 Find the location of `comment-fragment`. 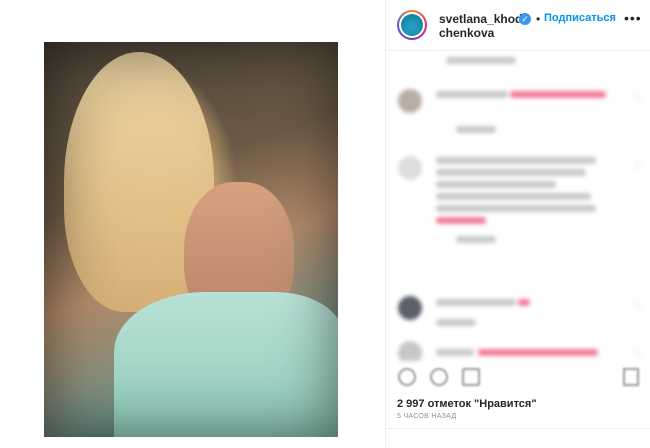

comment-fragment is located at coordinates (481, 60).